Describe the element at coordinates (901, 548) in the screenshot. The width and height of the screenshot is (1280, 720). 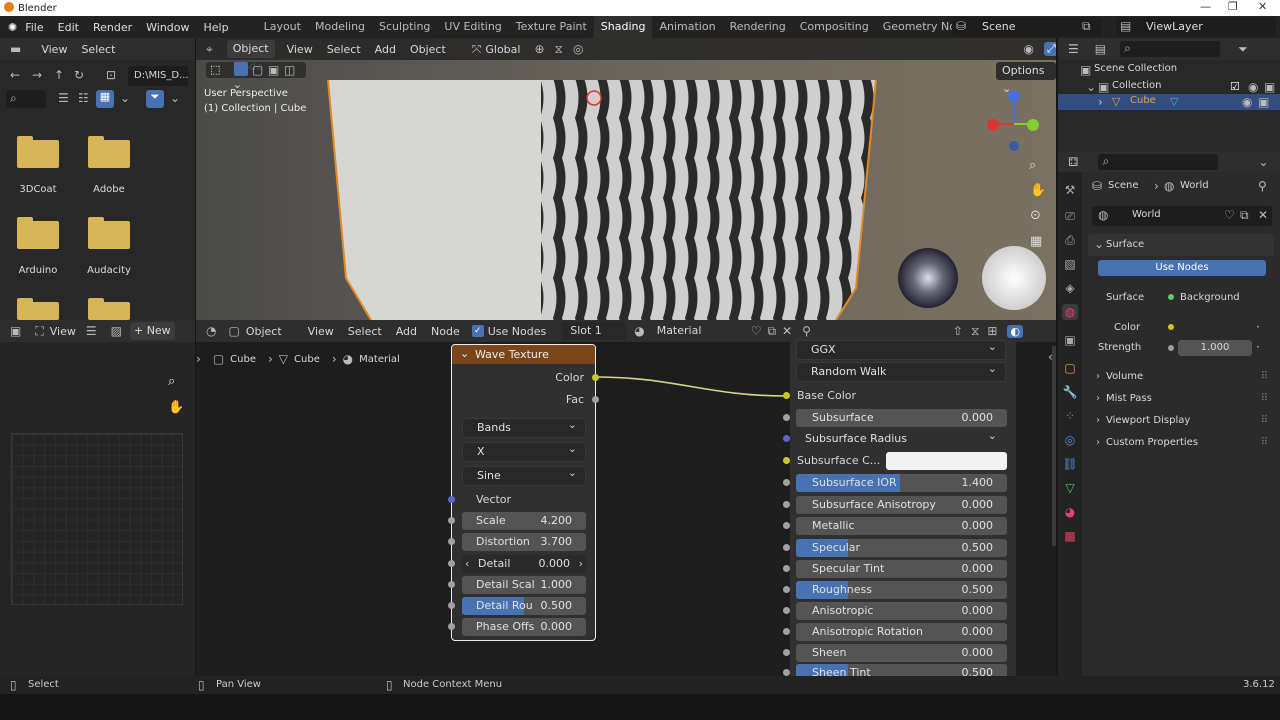
I see `bsdf-field: Specular 0.500` at that location.